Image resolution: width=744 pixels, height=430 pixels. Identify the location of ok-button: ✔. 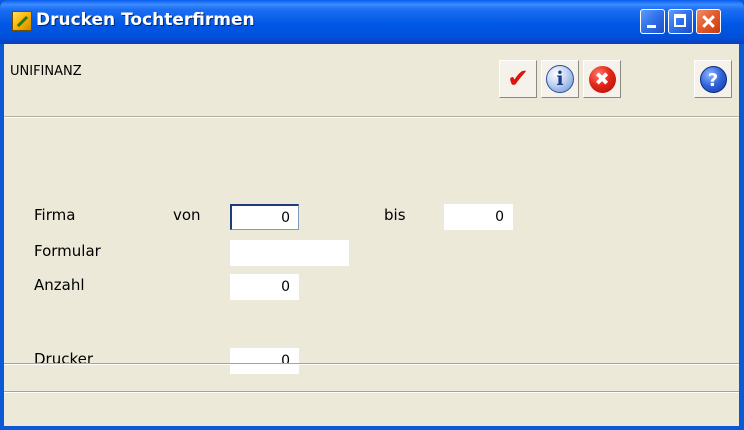
(518, 79).